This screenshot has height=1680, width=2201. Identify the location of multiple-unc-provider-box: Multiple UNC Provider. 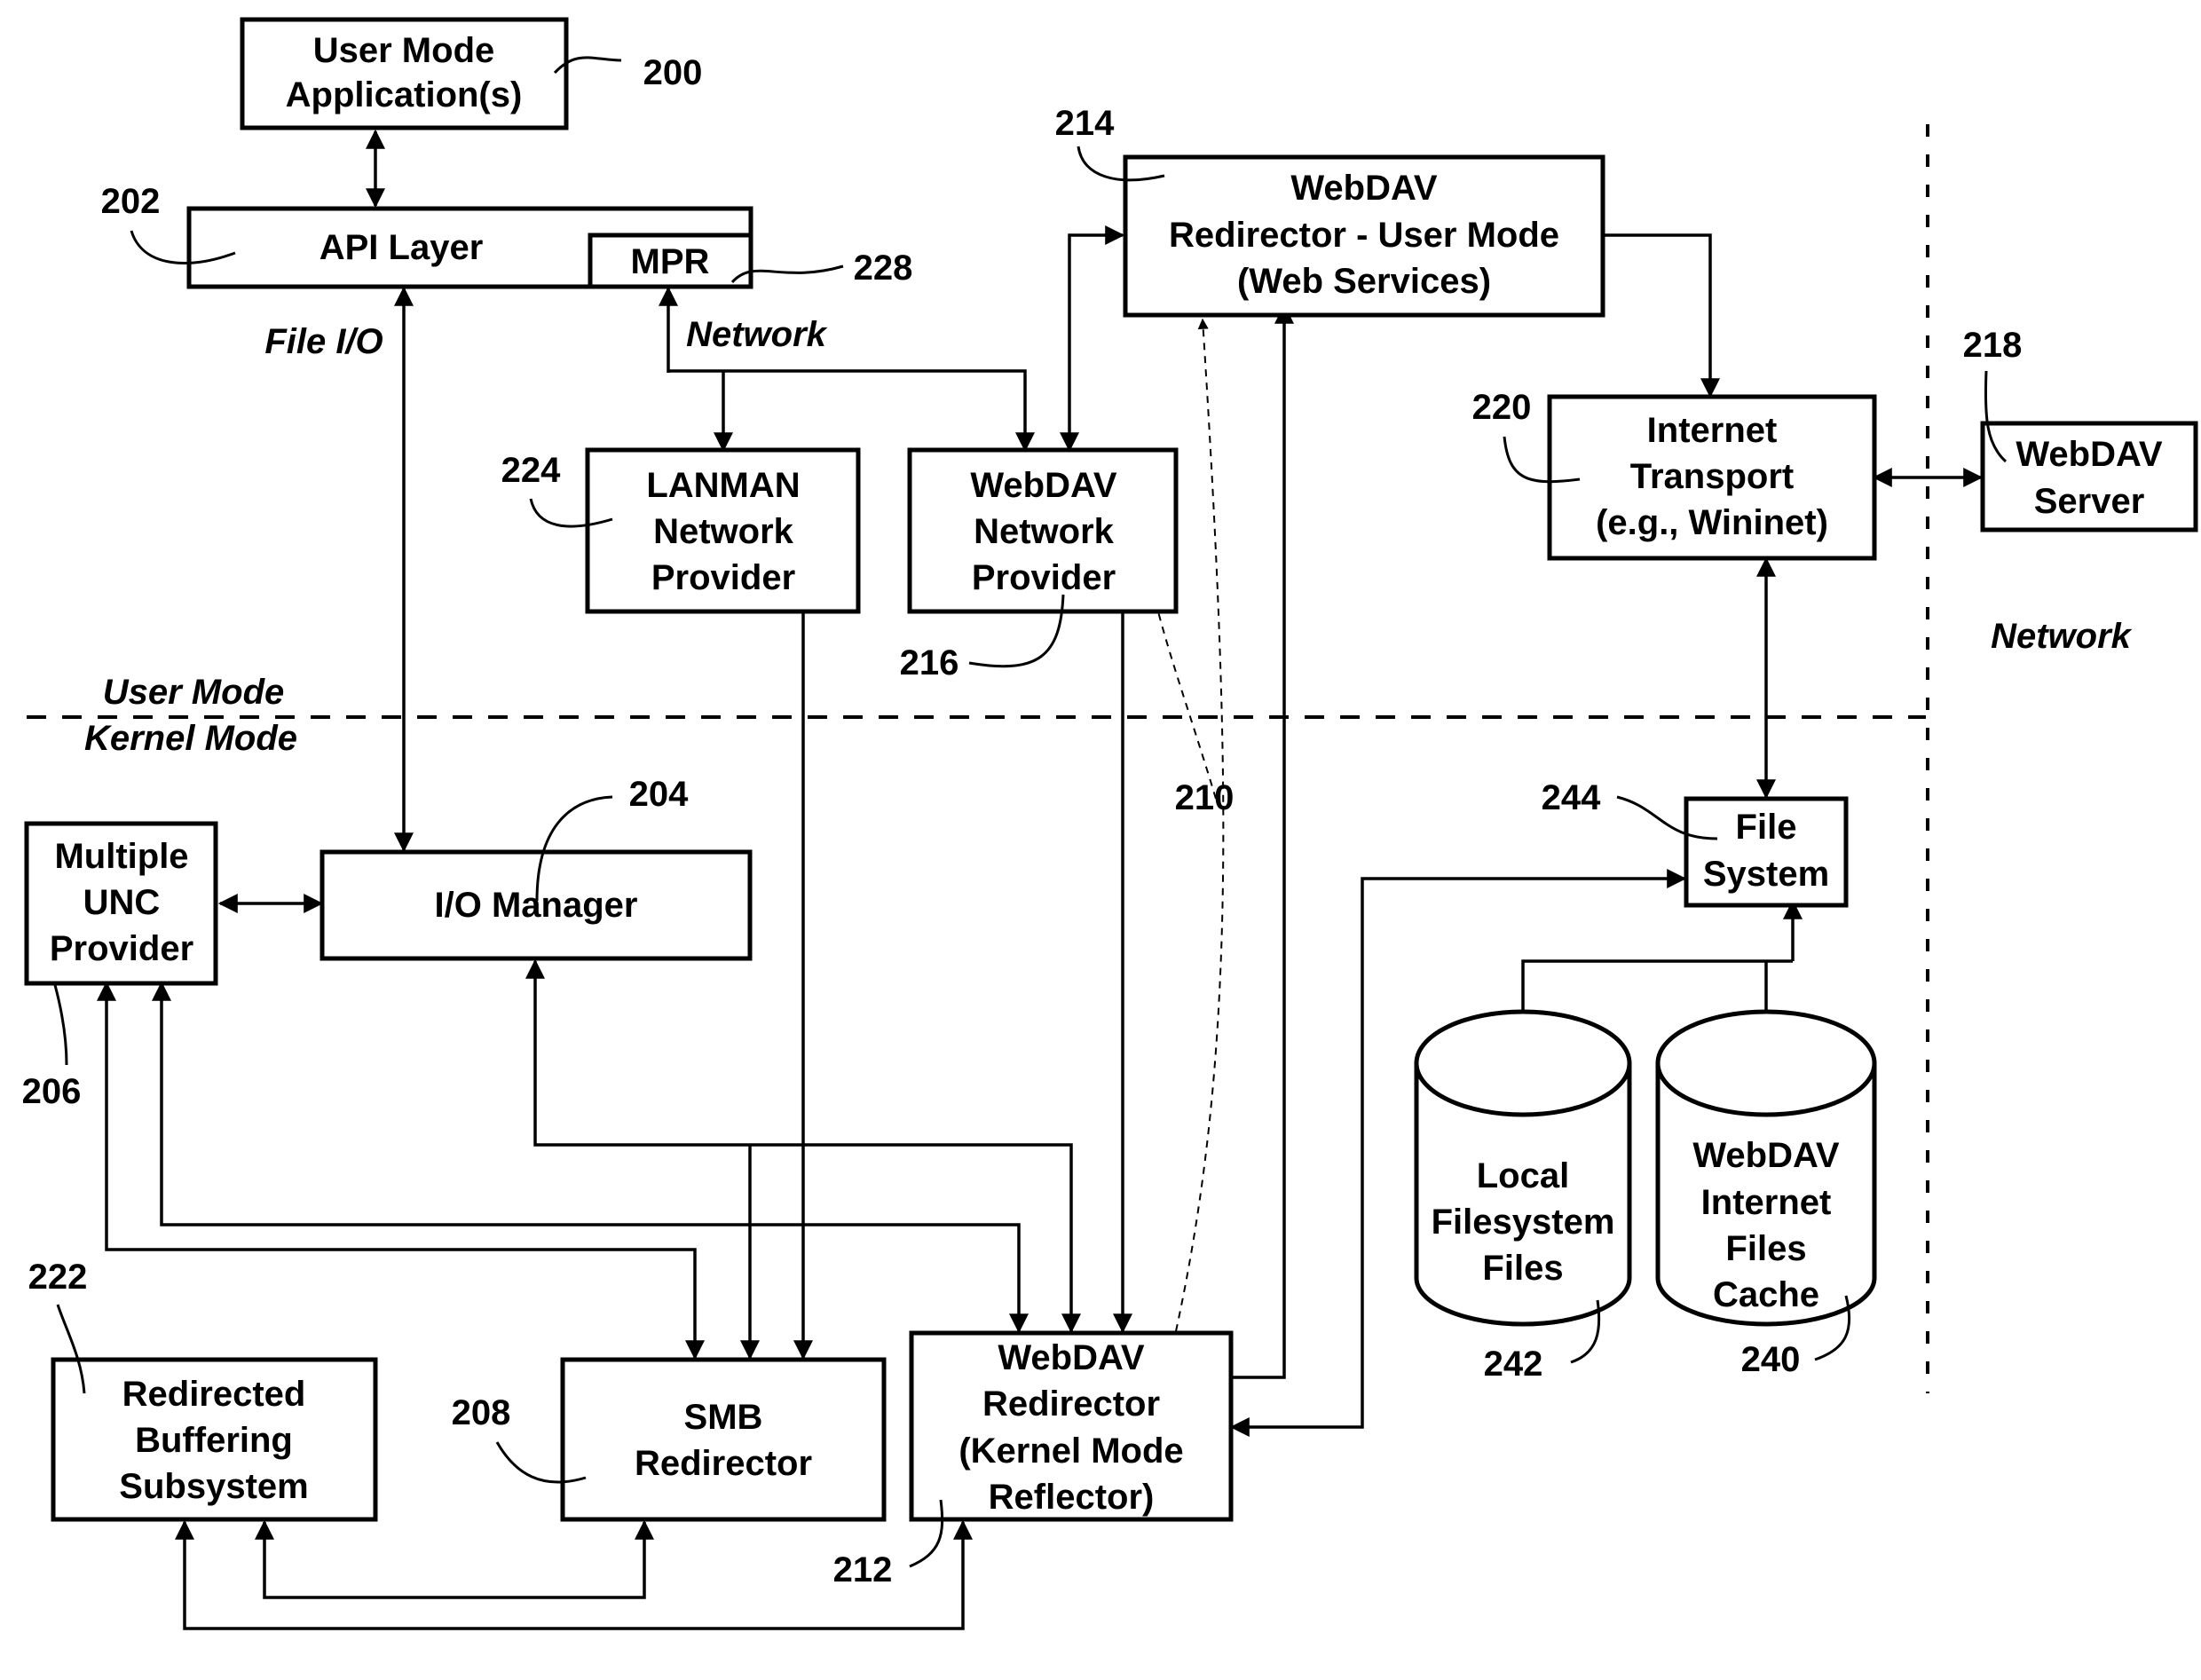
(121, 903).